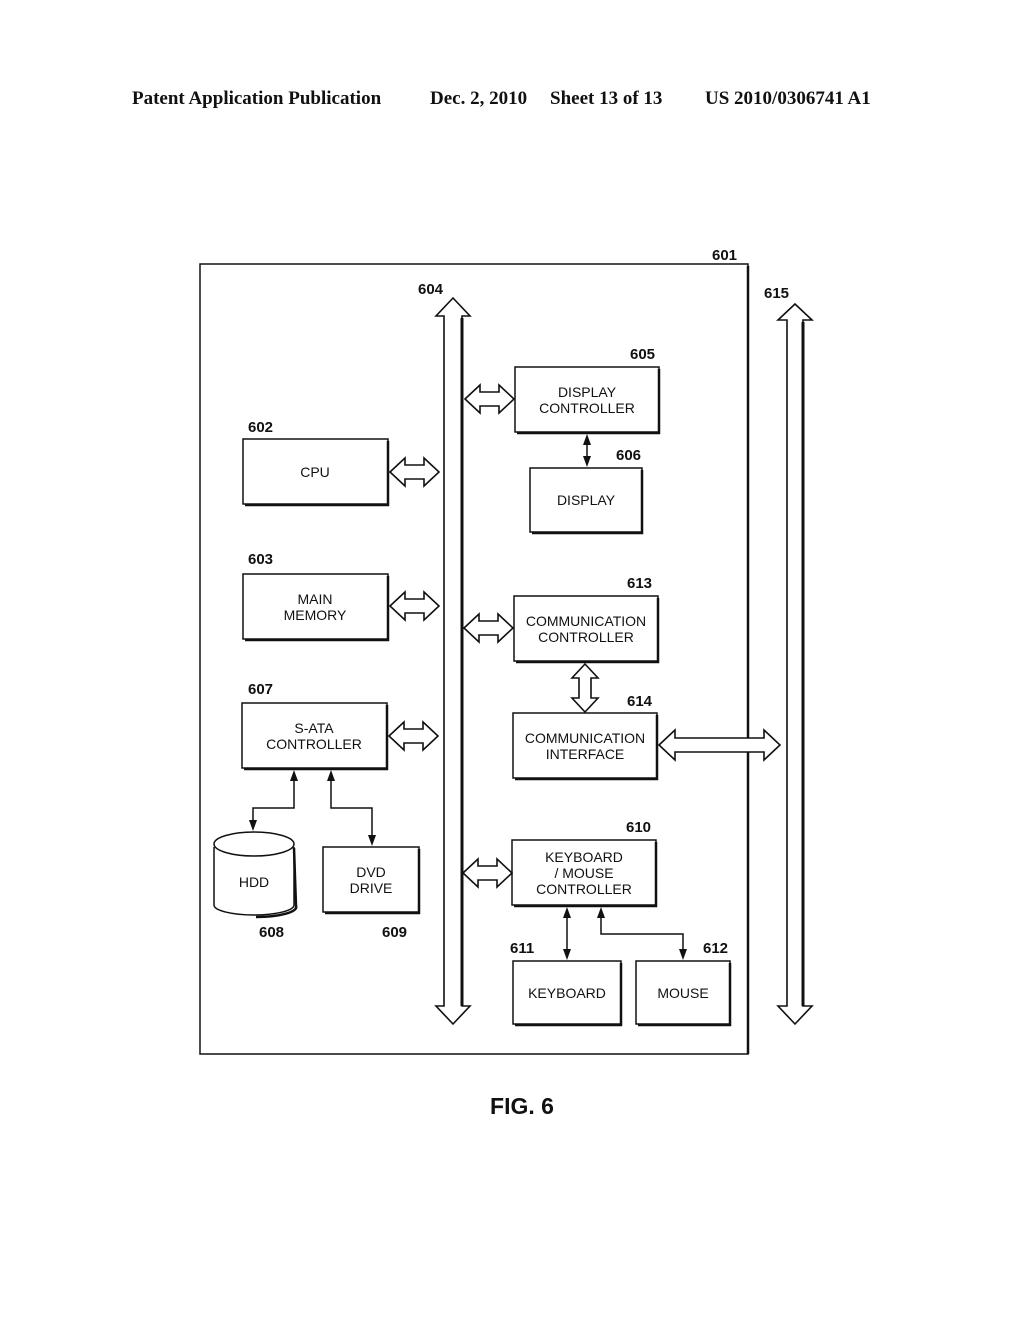 Image resolution: width=1024 pixels, height=1320 pixels. What do you see at coordinates (586, 621) in the screenshot?
I see `communication-controller-label-1: COMMUNICATION` at bounding box center [586, 621].